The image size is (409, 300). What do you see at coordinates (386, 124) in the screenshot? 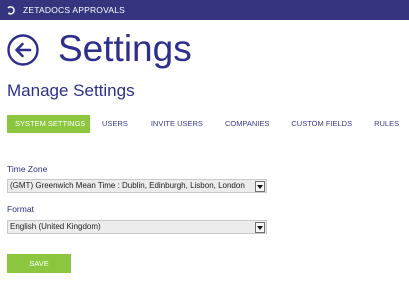
I see `tab-rules: RULES` at bounding box center [386, 124].